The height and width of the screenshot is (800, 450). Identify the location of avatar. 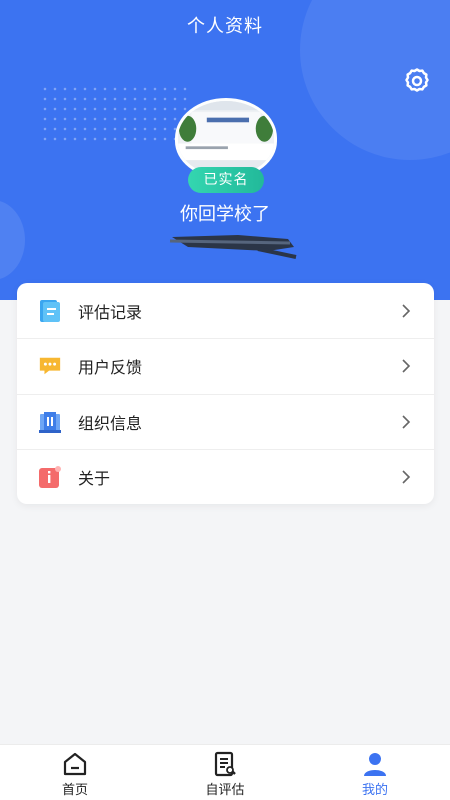
(226, 138).